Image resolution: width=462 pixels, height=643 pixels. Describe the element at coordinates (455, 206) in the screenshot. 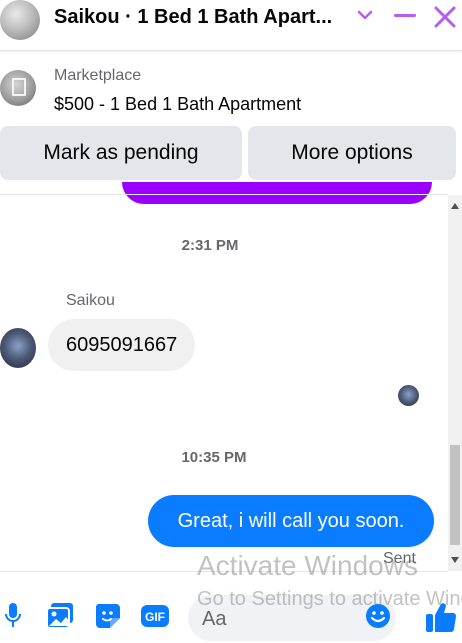

I see `scroll-up-arrow-icon` at that location.